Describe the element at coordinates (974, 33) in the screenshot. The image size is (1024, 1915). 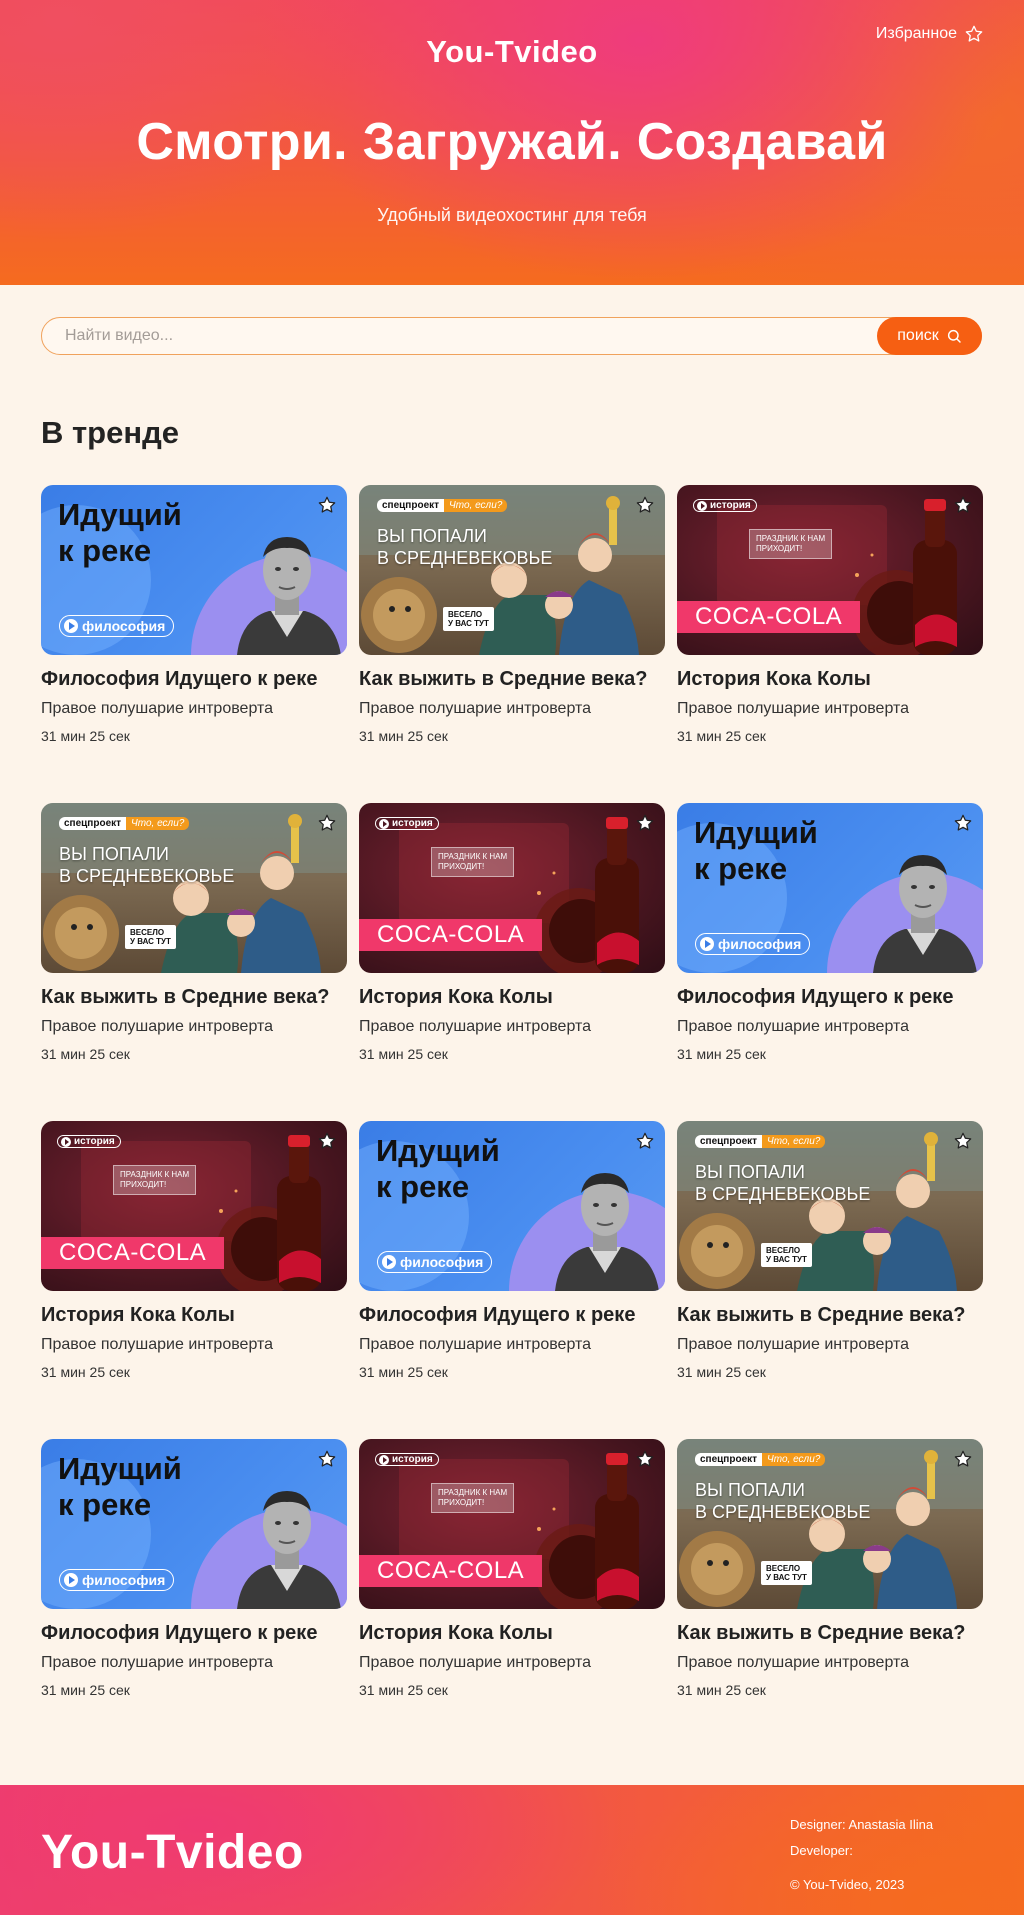
I see `star-outline-icon` at that location.